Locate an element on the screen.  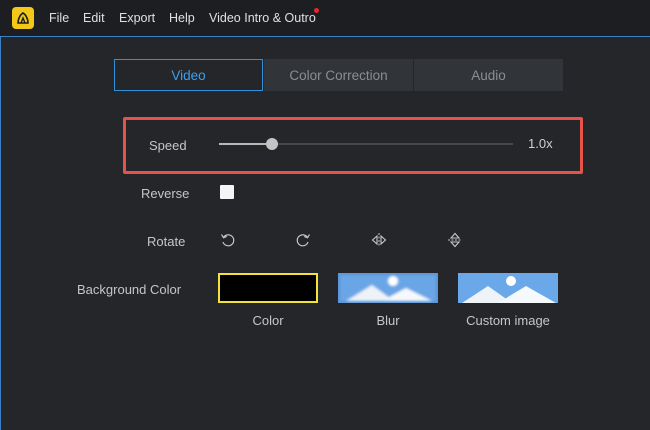
speed-slider is located at coordinates (366, 144).